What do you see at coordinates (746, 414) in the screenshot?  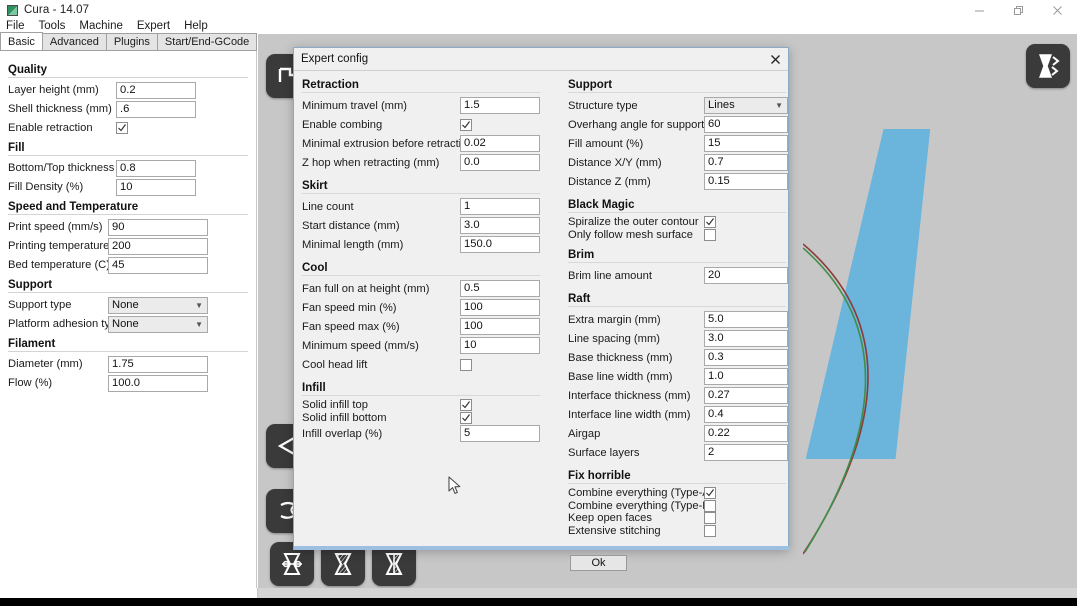 I see `raft-interface-line-width-input: 0.4` at bounding box center [746, 414].